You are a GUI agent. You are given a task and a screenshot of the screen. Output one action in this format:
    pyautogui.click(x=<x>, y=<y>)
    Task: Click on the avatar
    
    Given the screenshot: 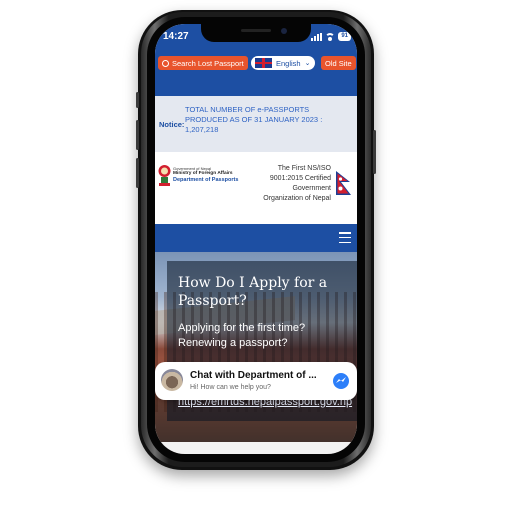 What is the action you would take?
    pyautogui.click(x=172, y=380)
    